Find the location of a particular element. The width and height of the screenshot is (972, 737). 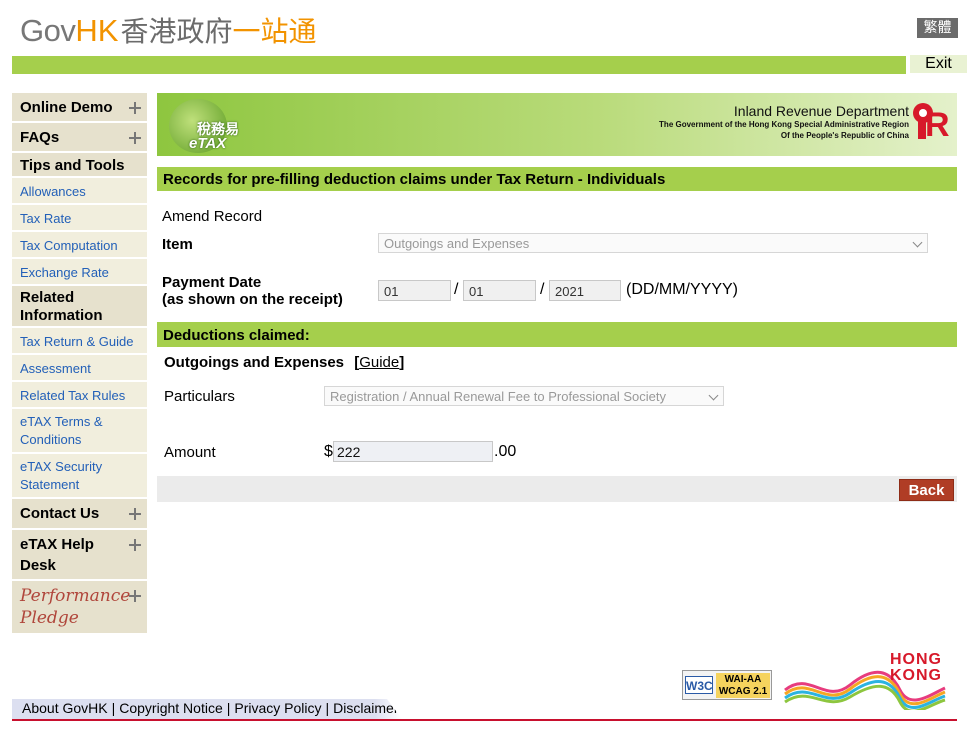

item-select-value: Outgoings and Expenses is located at coordinates (457, 243).